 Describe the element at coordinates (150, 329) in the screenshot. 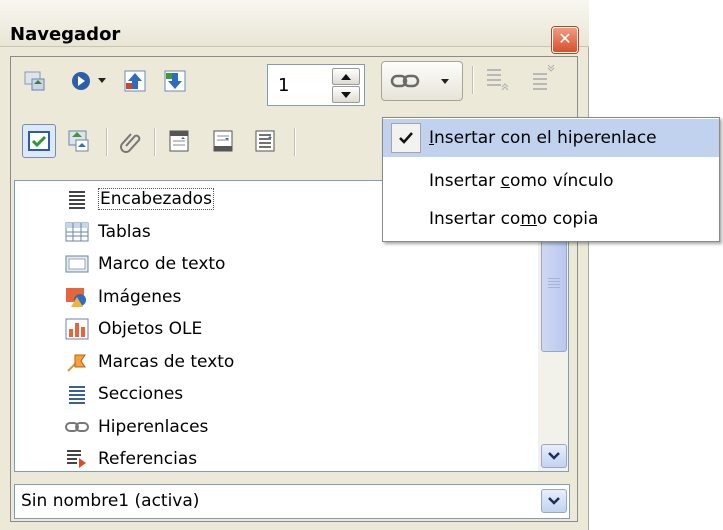

I see `tree-item-label: Objetos OLE` at that location.